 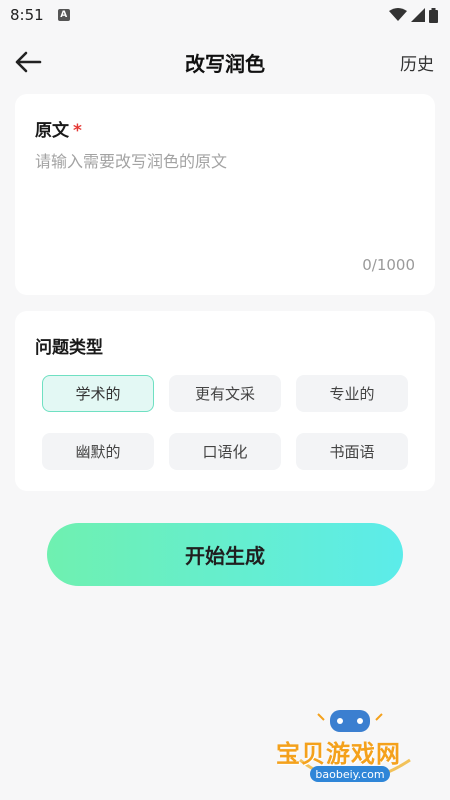 I want to click on chip-professional: 专业的, so click(x=352, y=393).